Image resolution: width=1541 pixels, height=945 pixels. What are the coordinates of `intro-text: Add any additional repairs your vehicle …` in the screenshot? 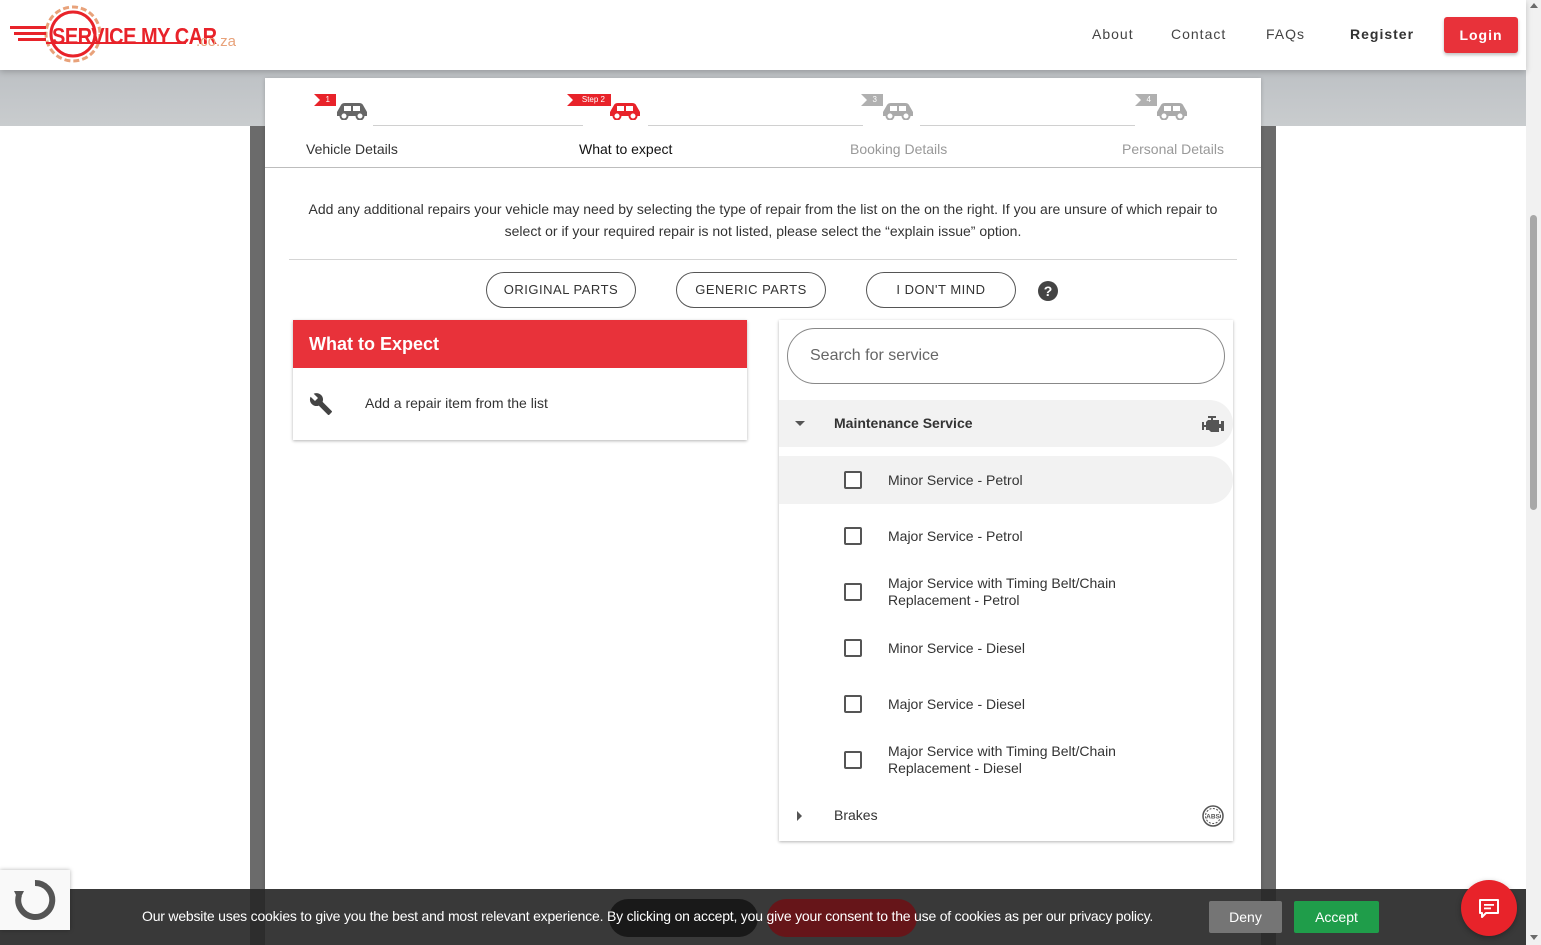 It's located at (763, 220).